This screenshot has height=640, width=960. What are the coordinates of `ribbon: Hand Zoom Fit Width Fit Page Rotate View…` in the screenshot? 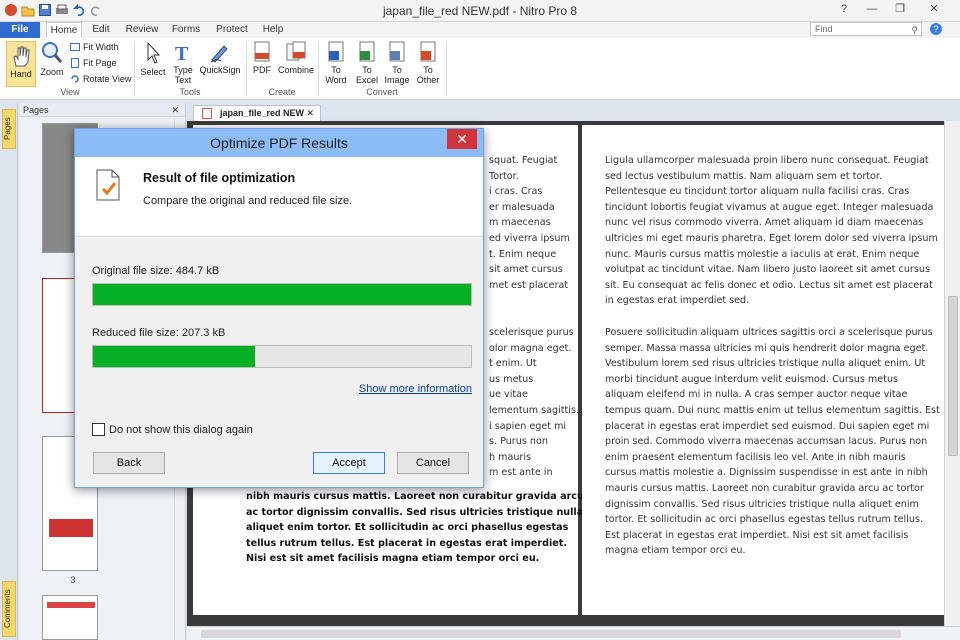 It's located at (480, 69).